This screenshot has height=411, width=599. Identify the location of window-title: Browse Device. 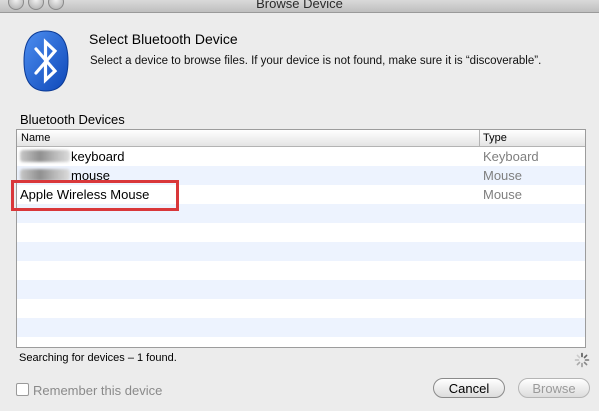
(299, 5).